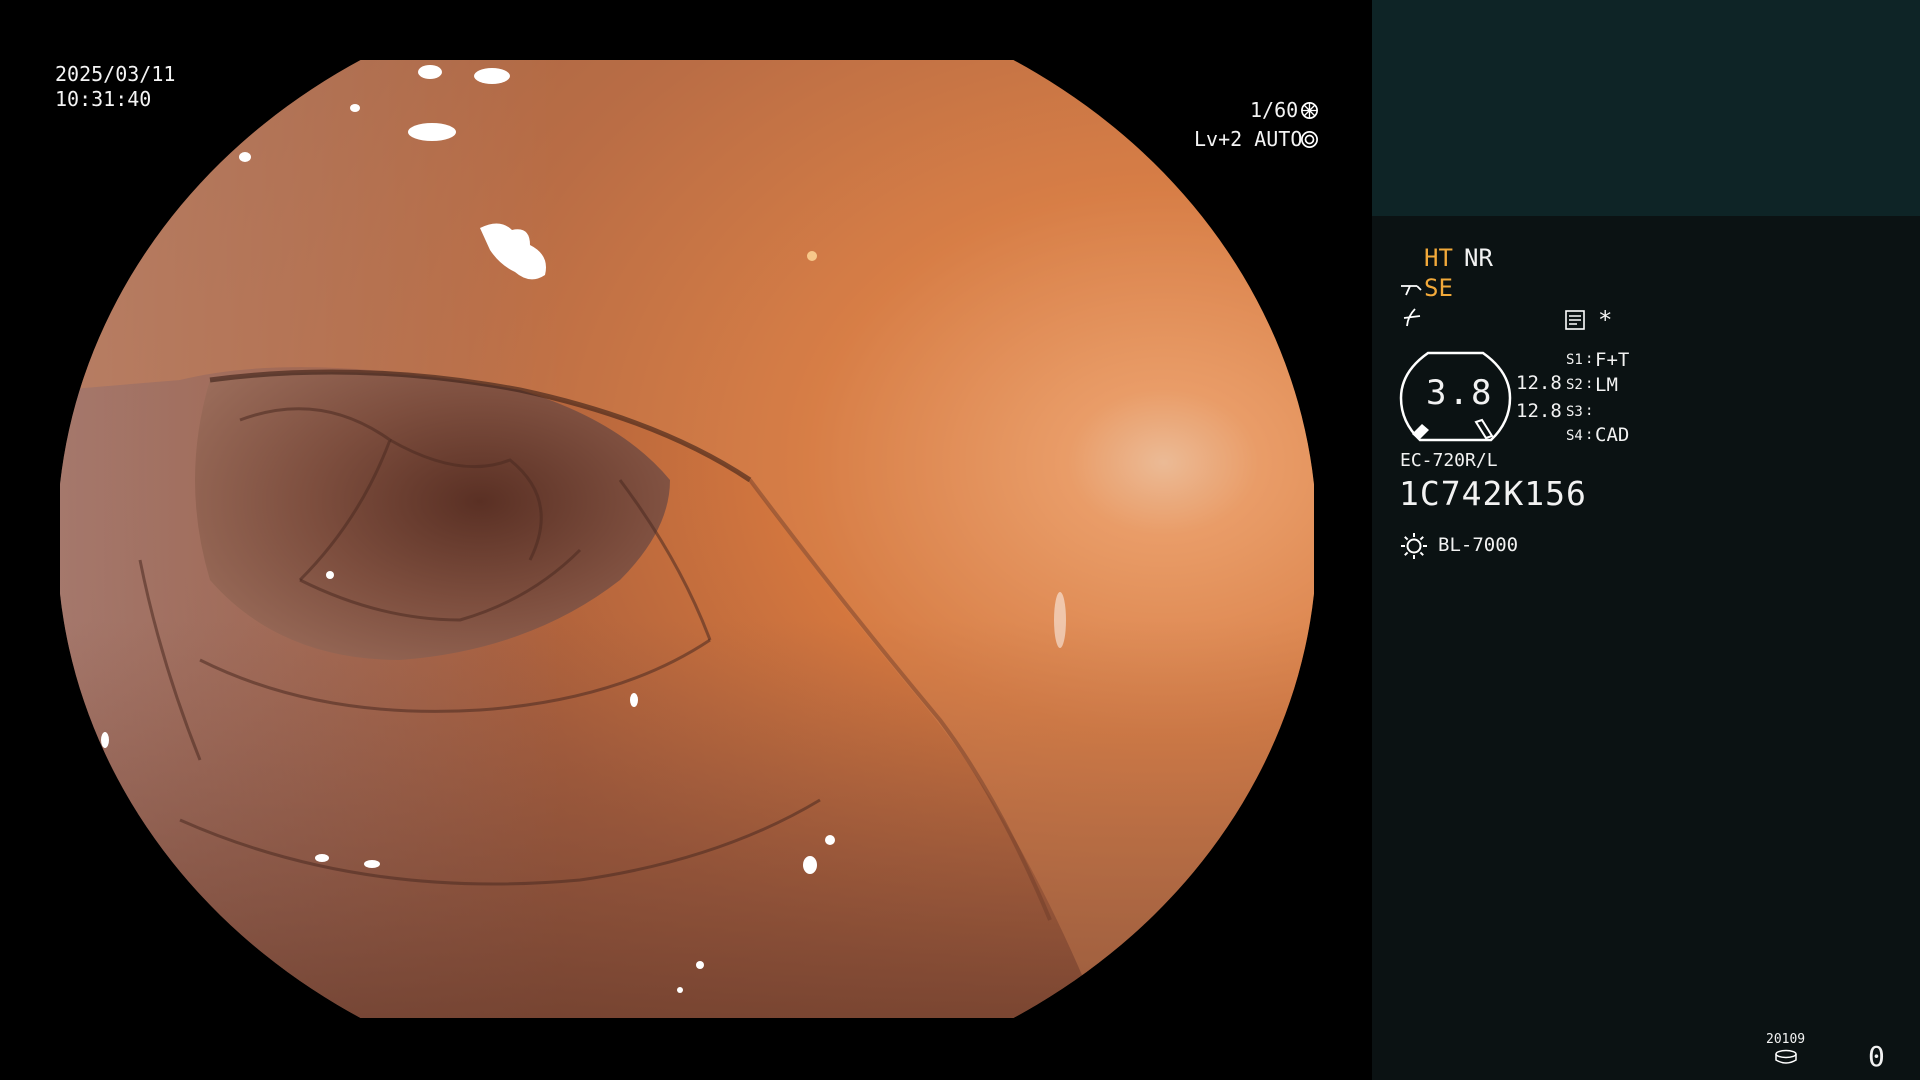 This screenshot has height=1080, width=1920. What do you see at coordinates (1478, 258) in the screenshot?
I see `nr-indicator: NR` at bounding box center [1478, 258].